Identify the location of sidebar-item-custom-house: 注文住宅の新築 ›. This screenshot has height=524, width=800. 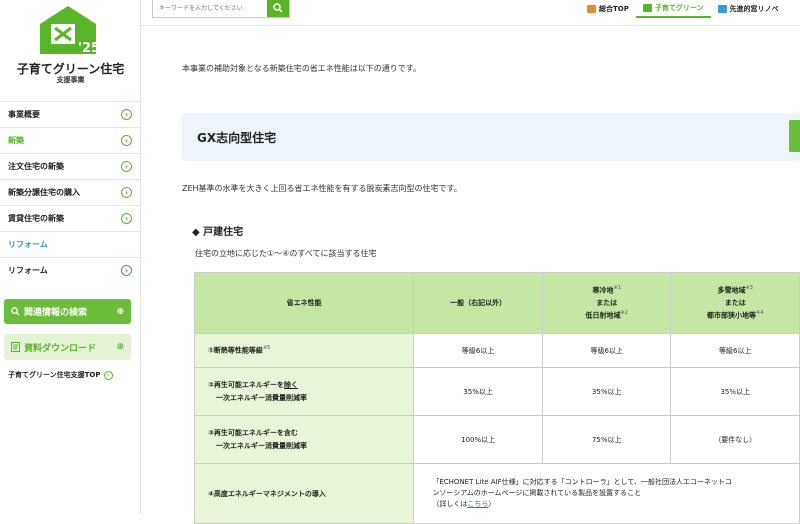
(70, 166).